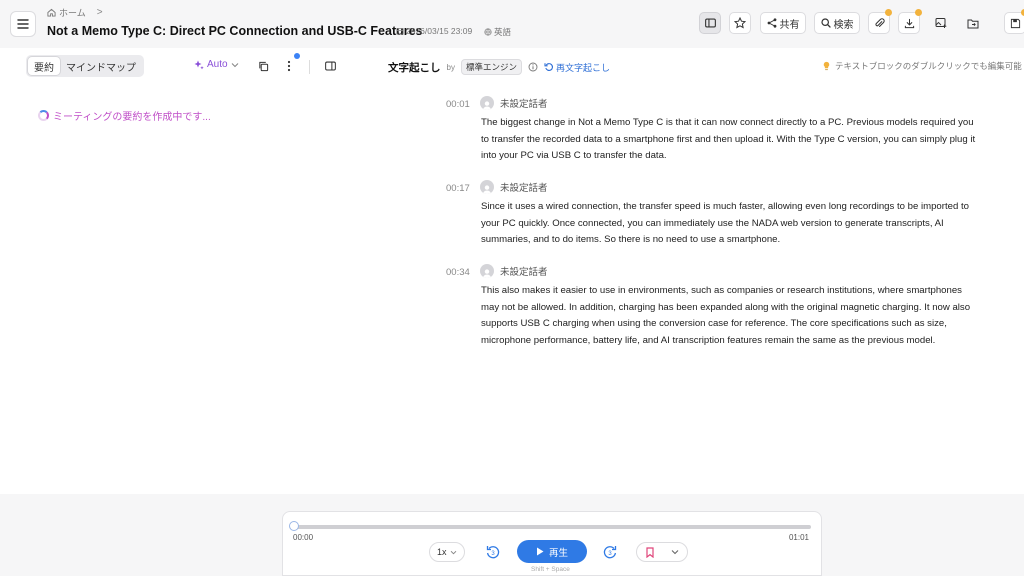 Image resolution: width=1024 pixels, height=576 pixels. What do you see at coordinates (552, 527) in the screenshot?
I see `progress-track` at bounding box center [552, 527].